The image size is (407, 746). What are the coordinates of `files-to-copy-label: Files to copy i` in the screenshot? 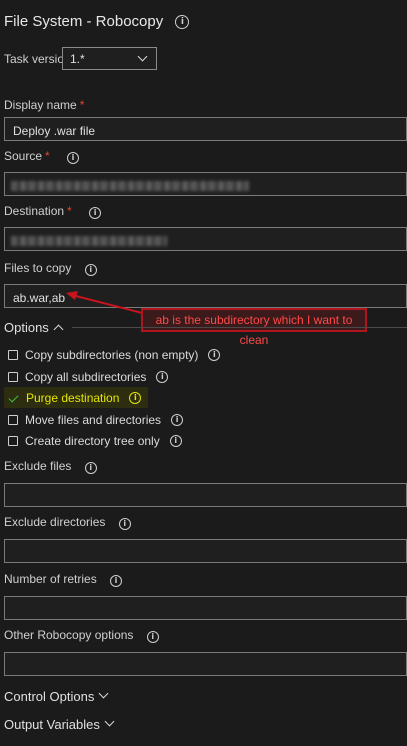 It's located at (50, 268).